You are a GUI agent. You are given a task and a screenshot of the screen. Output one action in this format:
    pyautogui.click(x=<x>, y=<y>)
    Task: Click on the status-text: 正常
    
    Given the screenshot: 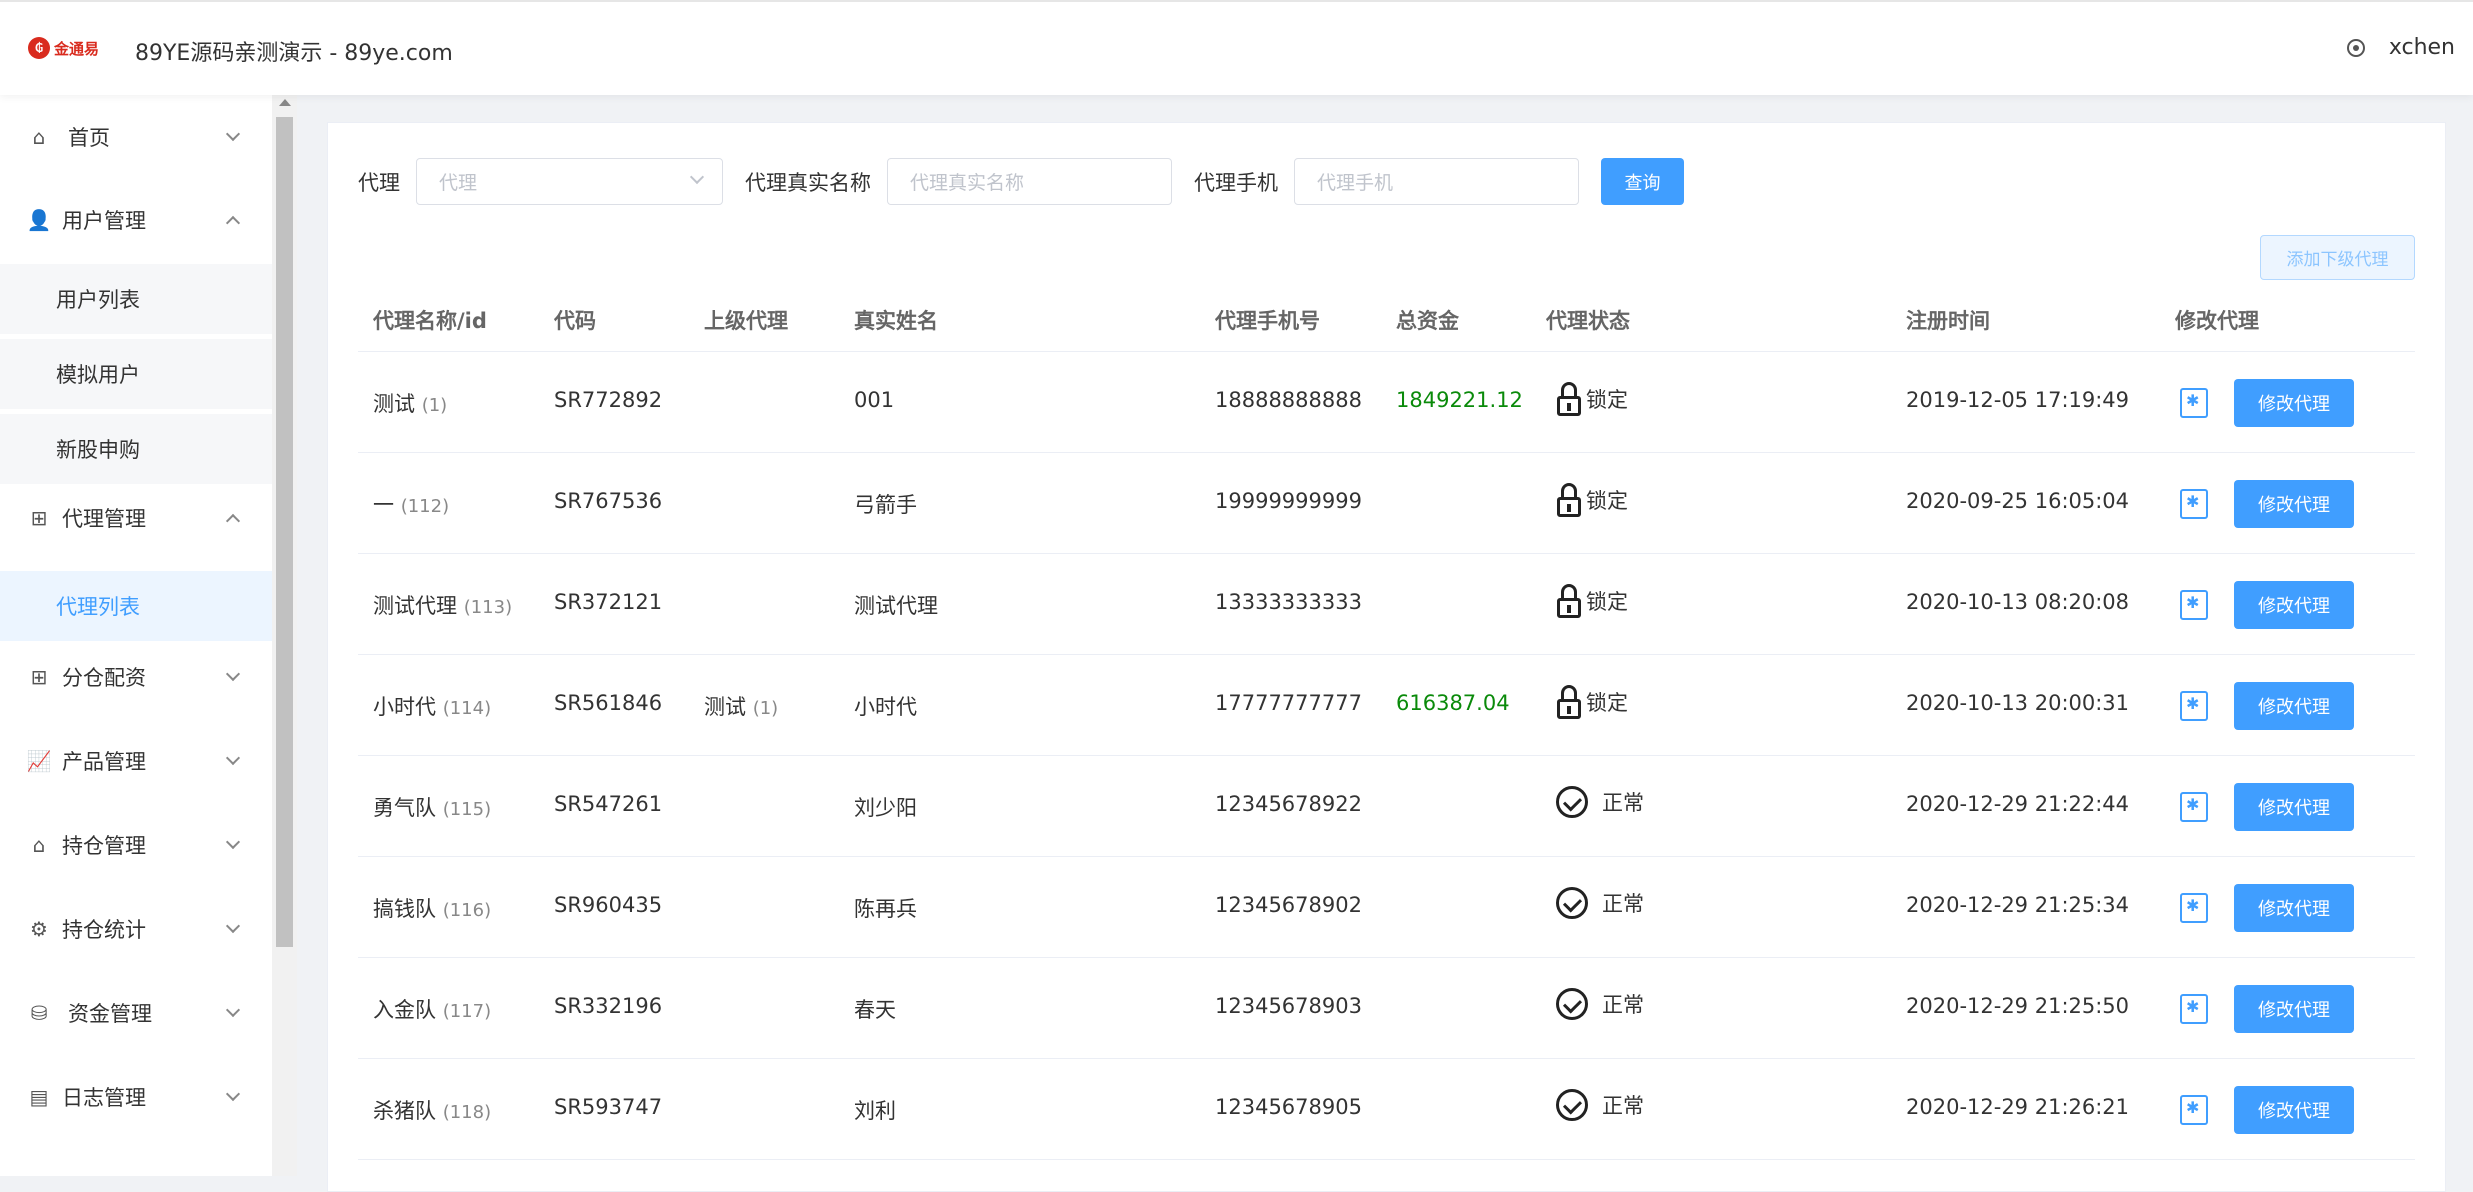 What is the action you would take?
    pyautogui.click(x=1623, y=1106)
    